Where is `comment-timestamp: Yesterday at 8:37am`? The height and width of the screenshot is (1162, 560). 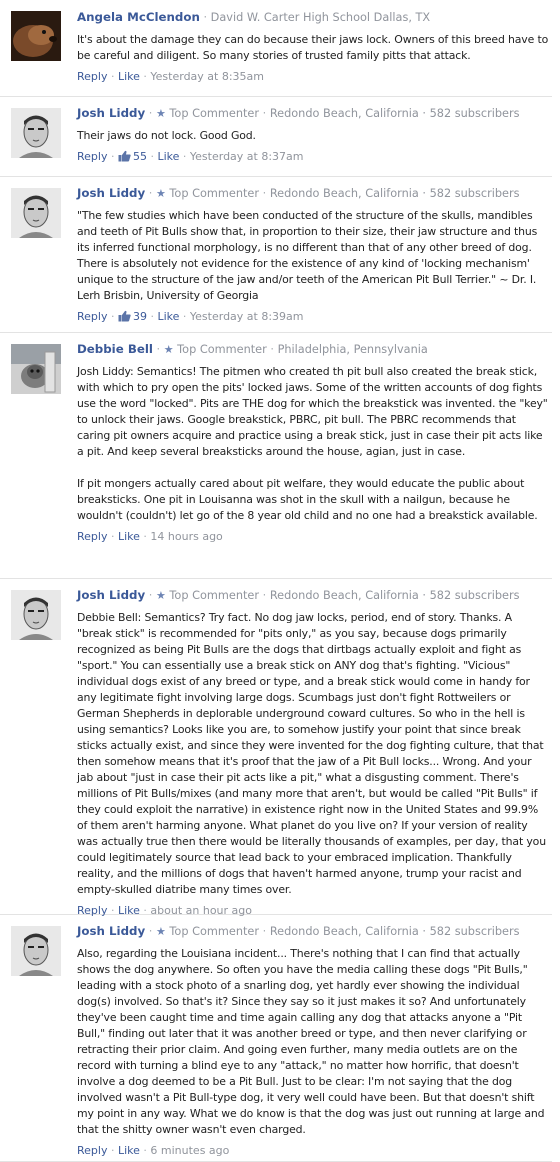
comment-timestamp: Yesterday at 8:37am is located at coordinates (247, 156).